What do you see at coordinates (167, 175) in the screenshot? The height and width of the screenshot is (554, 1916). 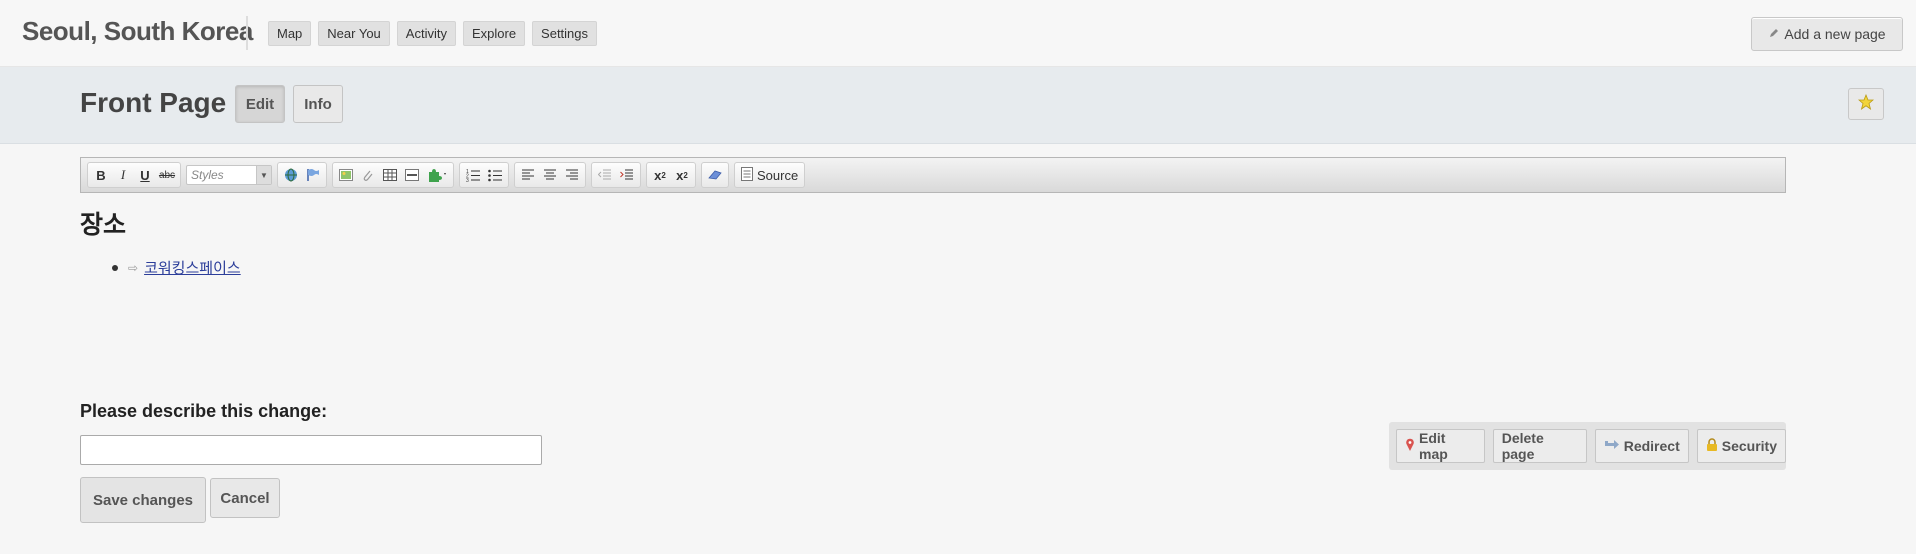 I see `strikethrough-button: abc` at bounding box center [167, 175].